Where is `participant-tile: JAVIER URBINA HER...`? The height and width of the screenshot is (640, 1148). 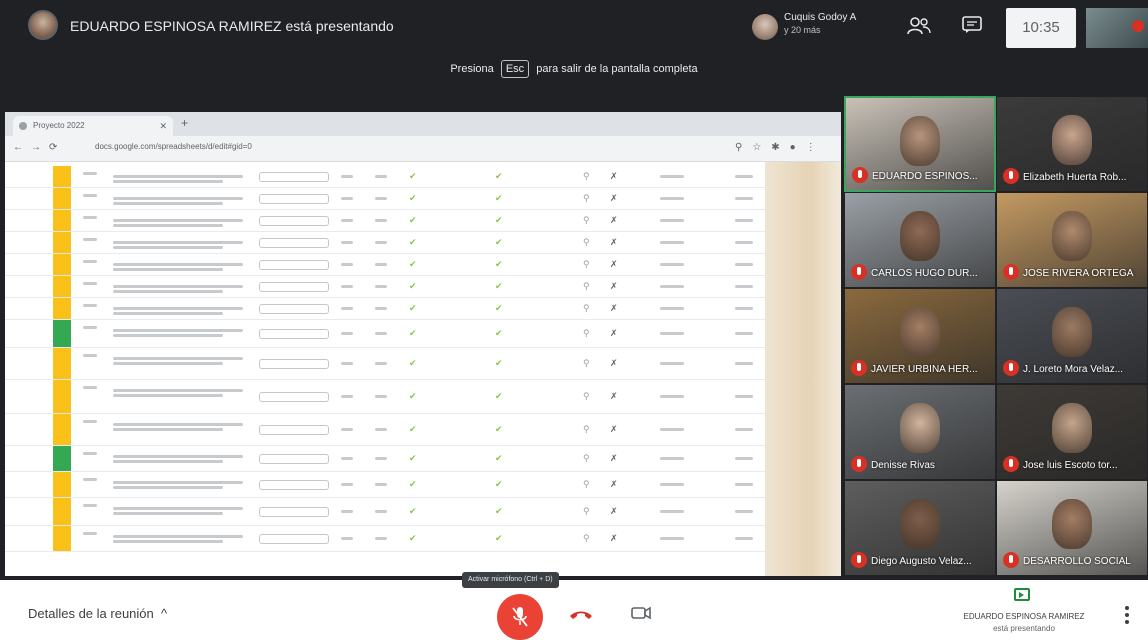
participant-tile: JAVIER URBINA HER... is located at coordinates (920, 336).